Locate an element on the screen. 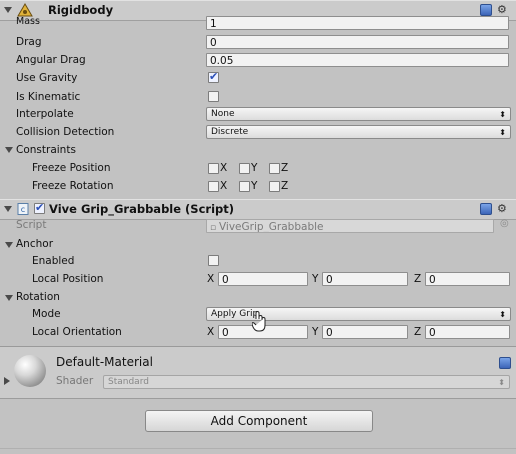 This screenshot has height=454, width=516. svg-text: c is located at coordinates (23, 209).